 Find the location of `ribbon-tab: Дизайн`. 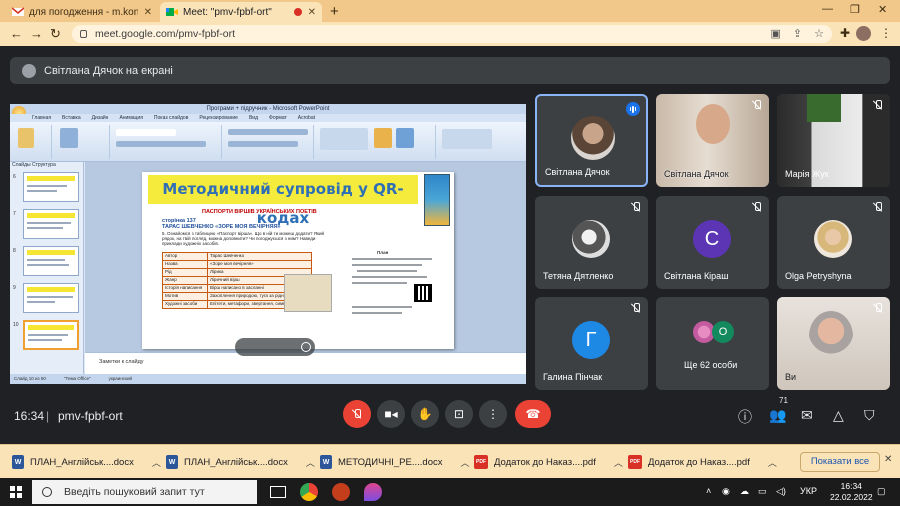

ribbon-tab: Дизайн is located at coordinates (100, 118).